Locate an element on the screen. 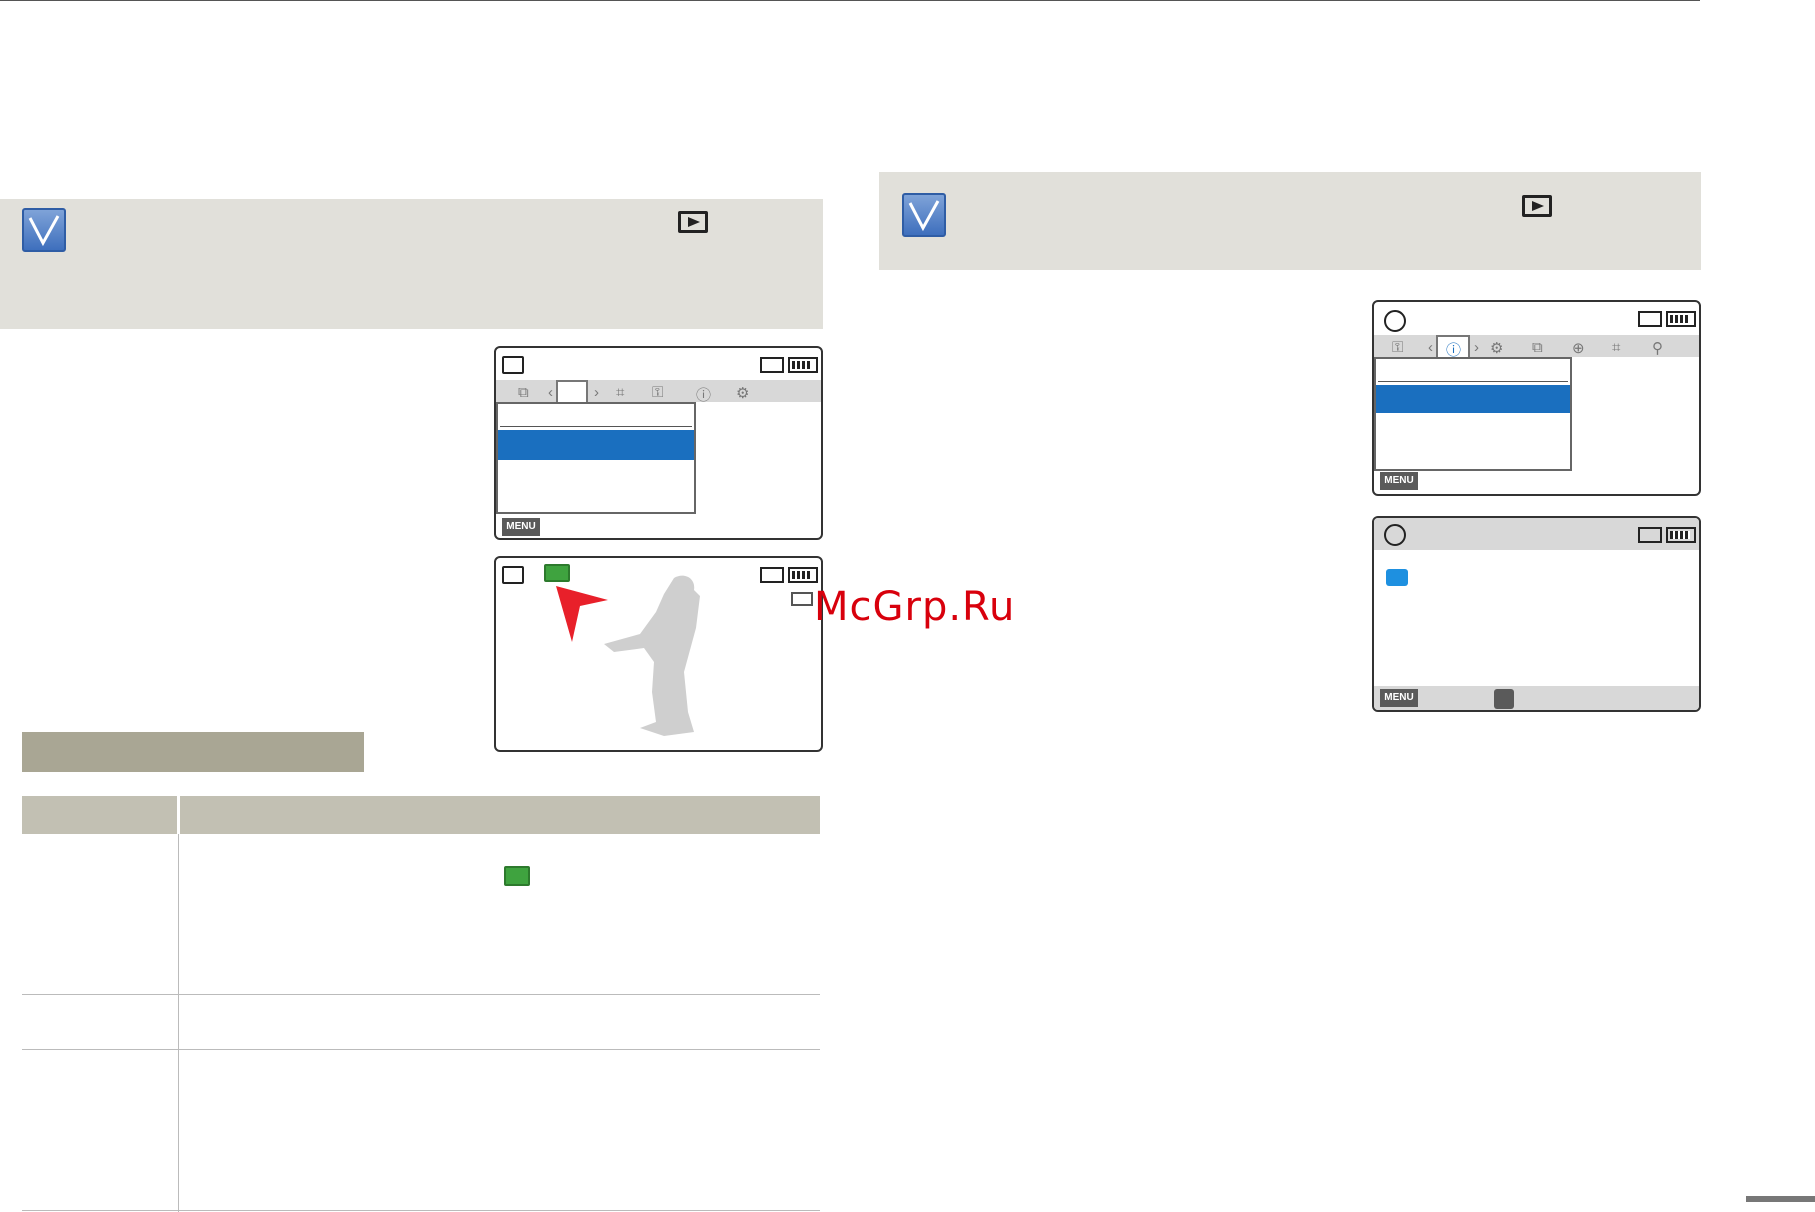  dancer-silhouette is located at coordinates (652, 655).